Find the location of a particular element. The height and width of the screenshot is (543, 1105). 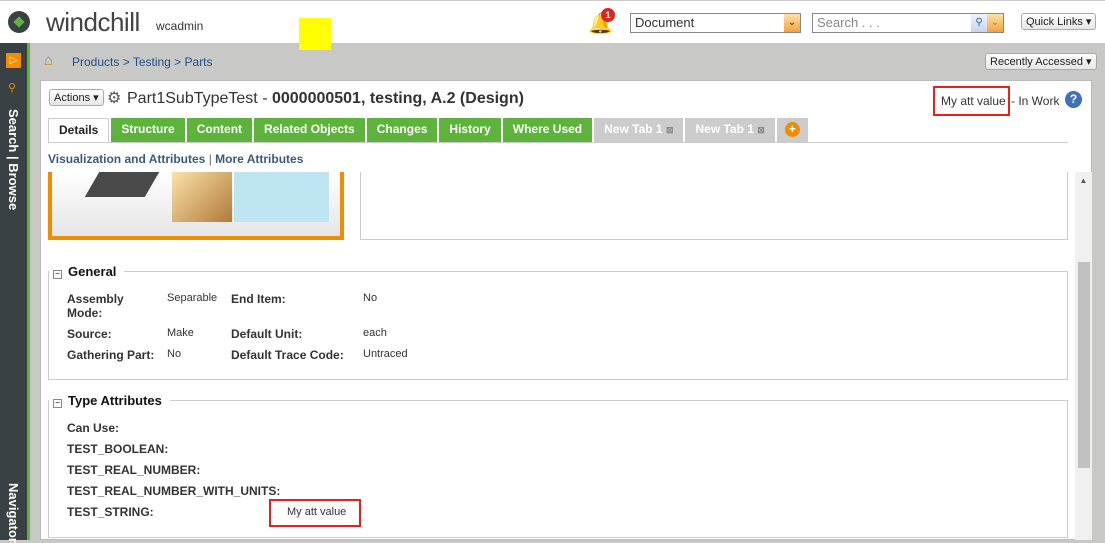

search-browse-tab: Search | Browse is located at coordinates (13, 159).